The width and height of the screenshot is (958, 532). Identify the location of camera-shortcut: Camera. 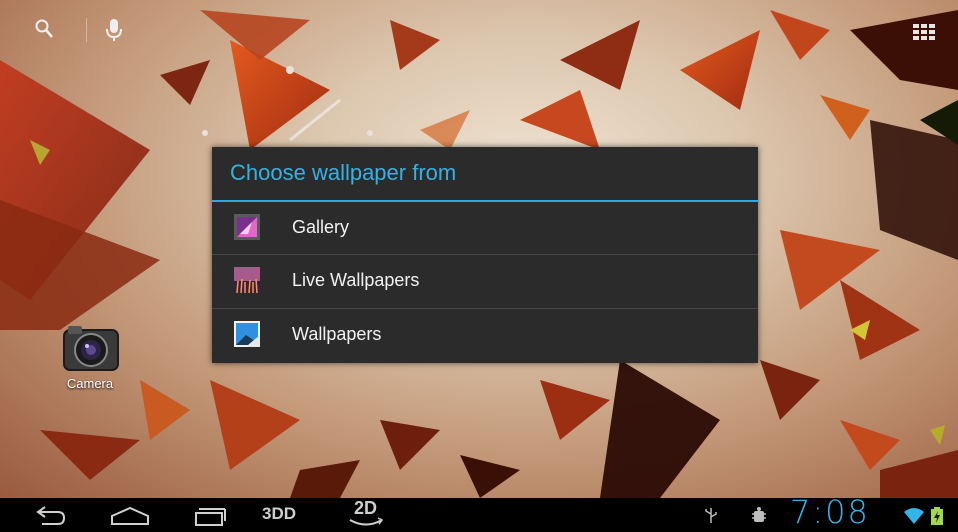
(90, 357).